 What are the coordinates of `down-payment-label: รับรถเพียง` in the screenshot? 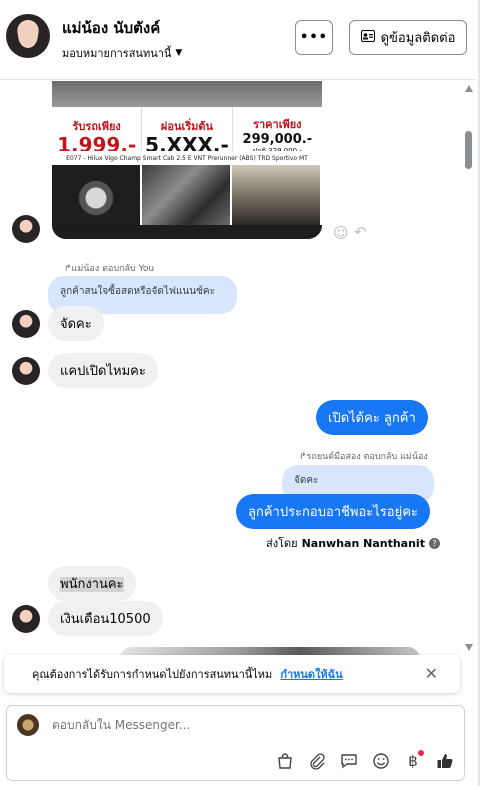 It's located at (96, 126).